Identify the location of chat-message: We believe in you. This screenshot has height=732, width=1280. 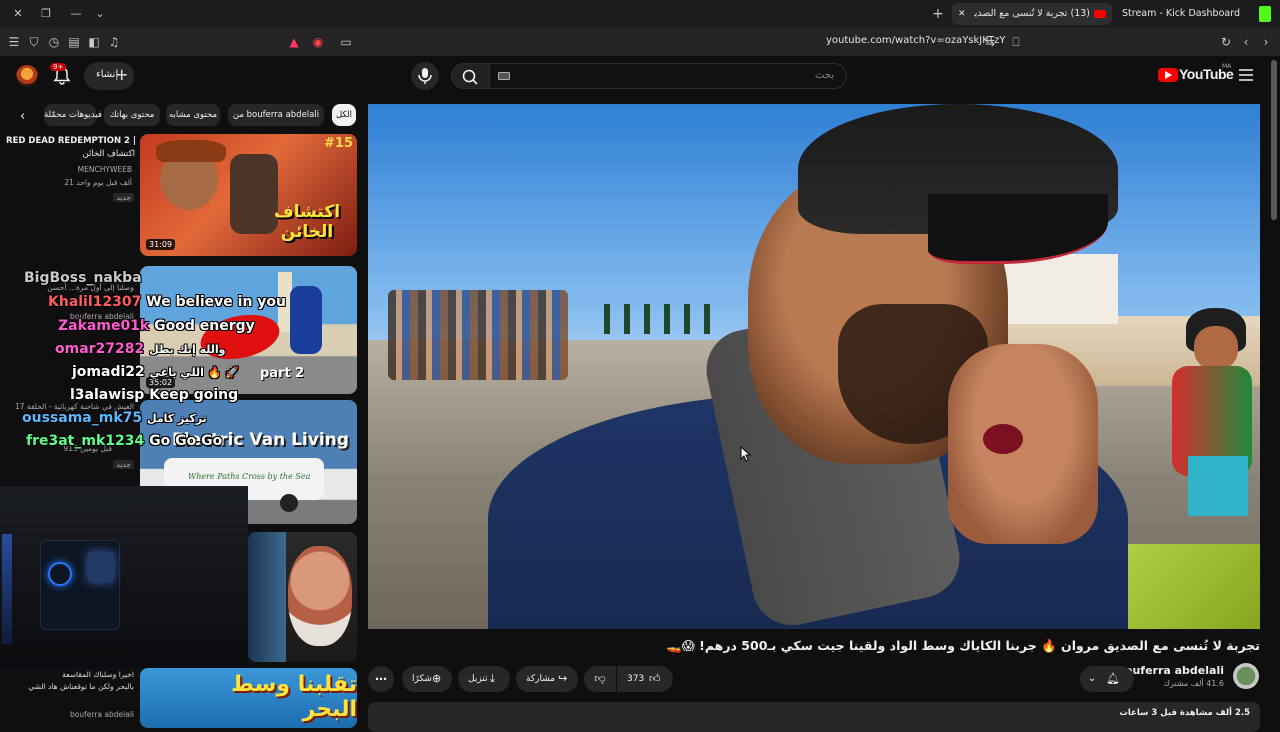
(216, 302).